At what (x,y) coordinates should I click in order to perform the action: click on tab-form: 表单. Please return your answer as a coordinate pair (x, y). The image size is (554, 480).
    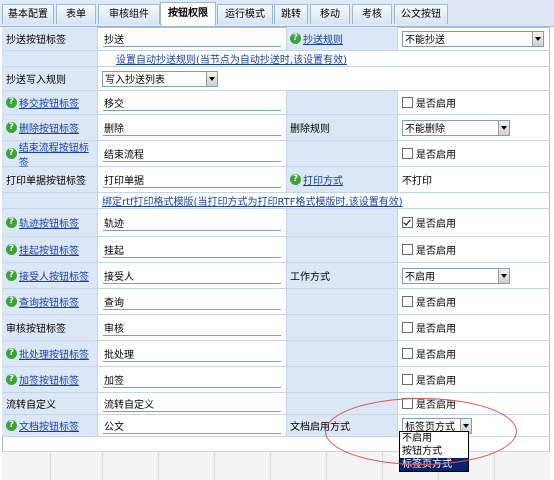
    Looking at the image, I should click on (76, 14).